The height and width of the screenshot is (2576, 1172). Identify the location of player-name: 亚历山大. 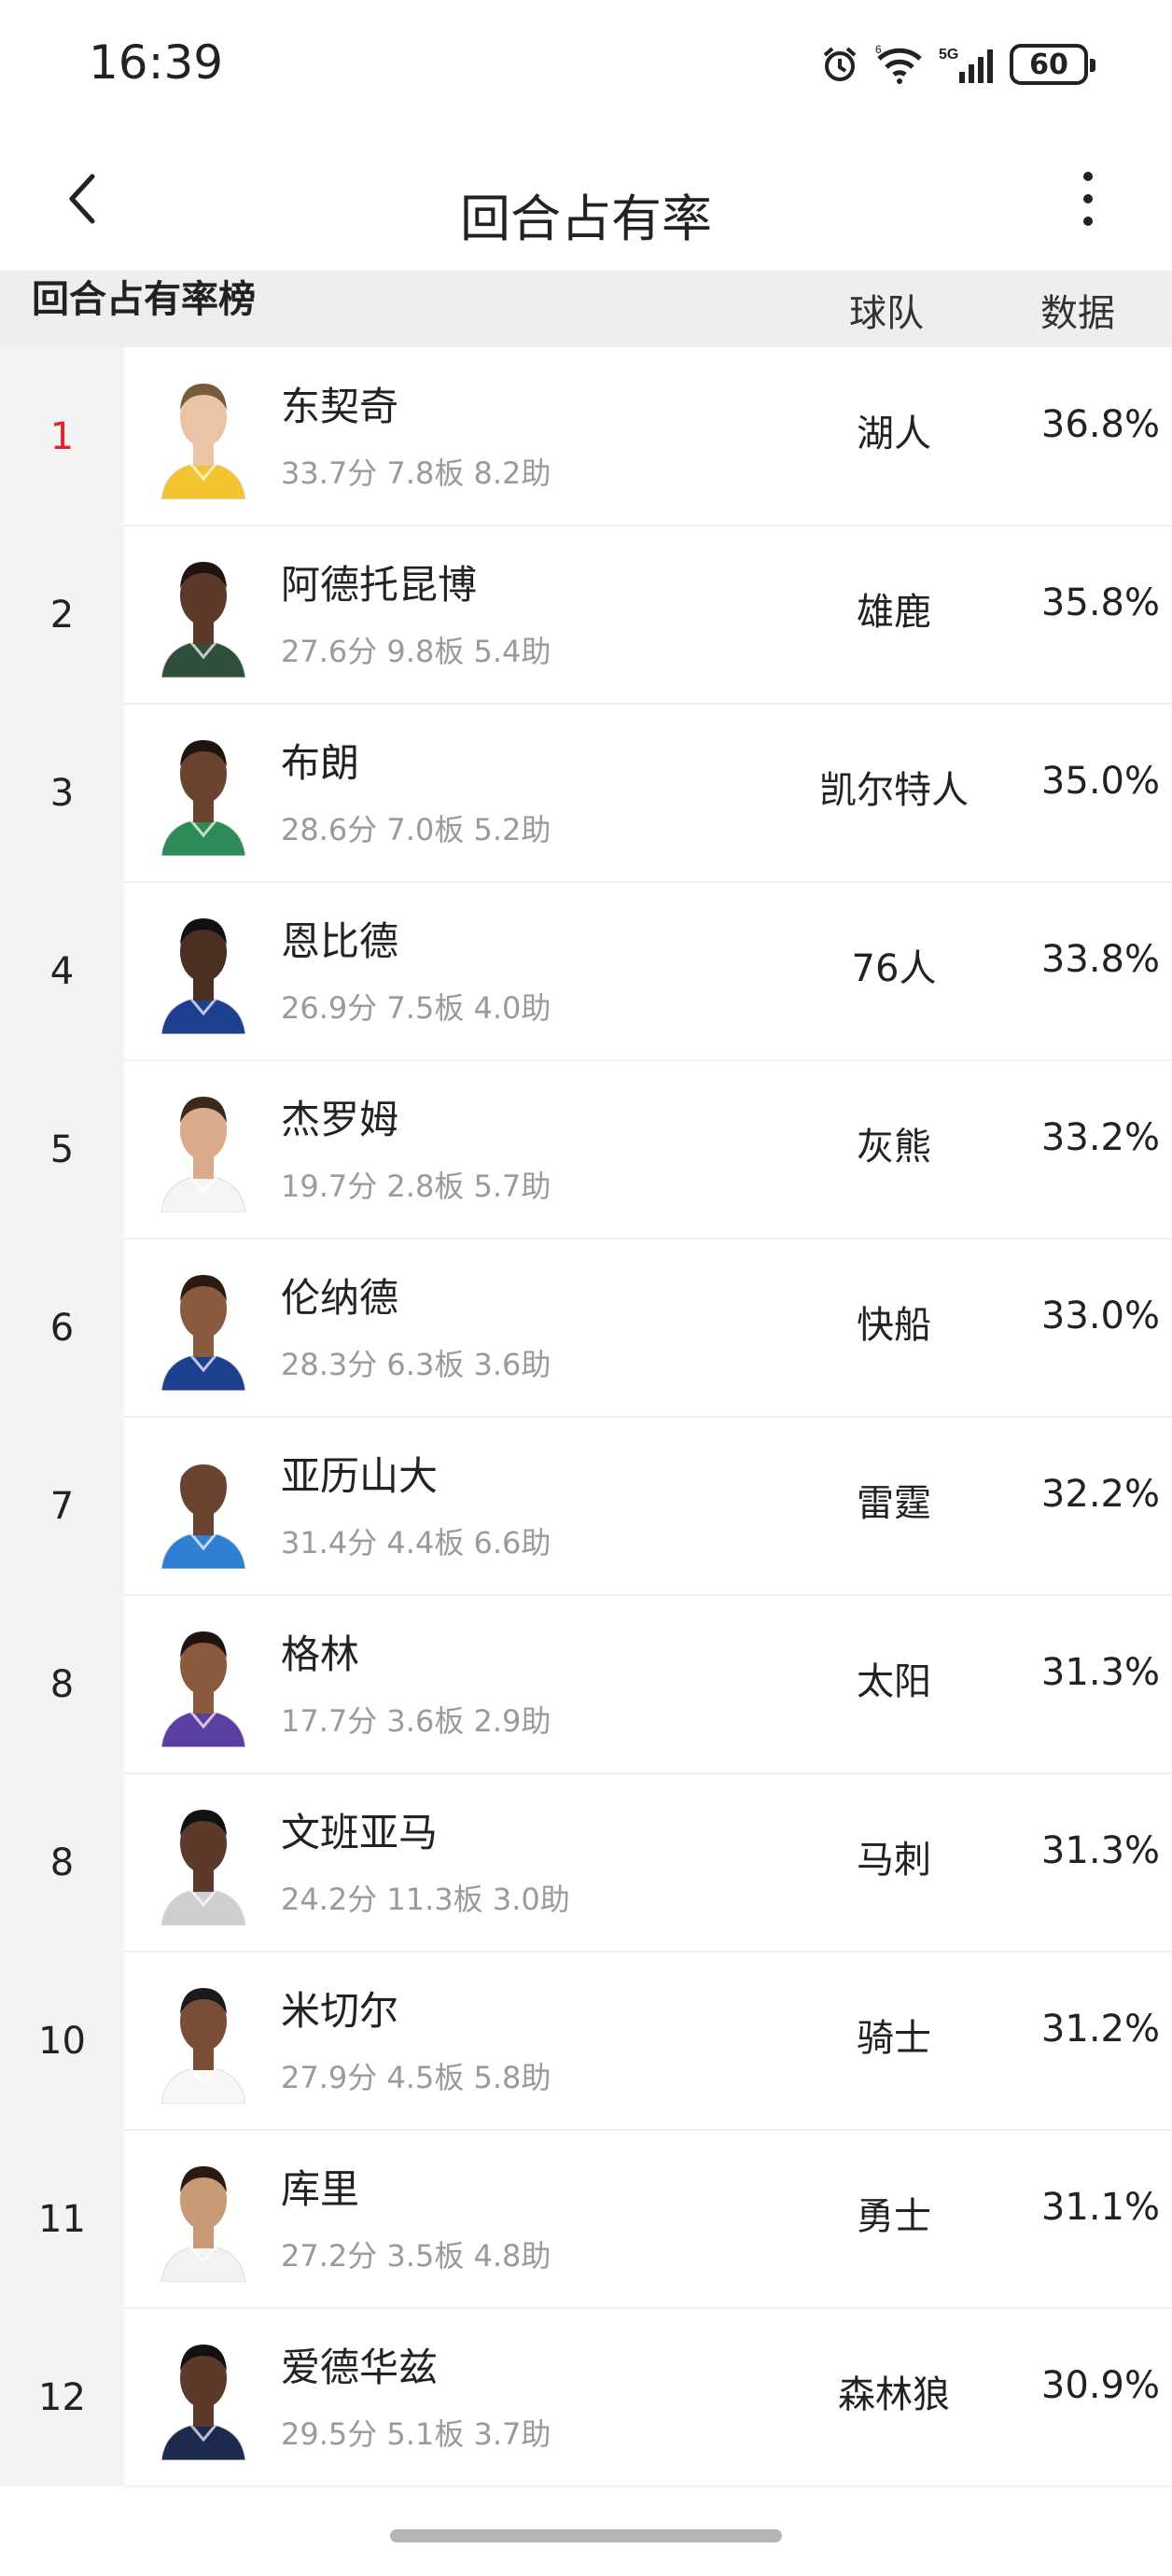
(360, 1476).